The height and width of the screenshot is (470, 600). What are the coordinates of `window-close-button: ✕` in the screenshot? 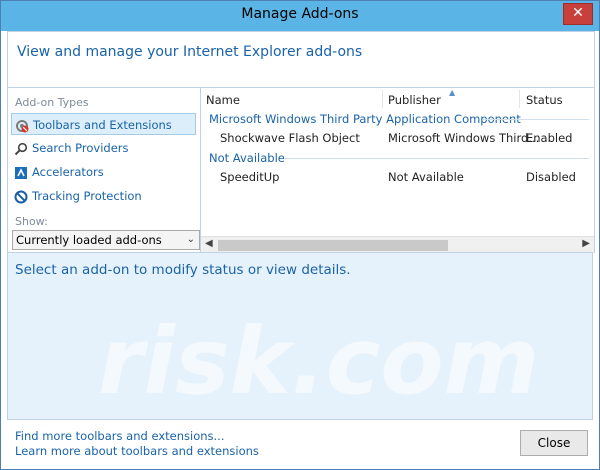 It's located at (578, 14).